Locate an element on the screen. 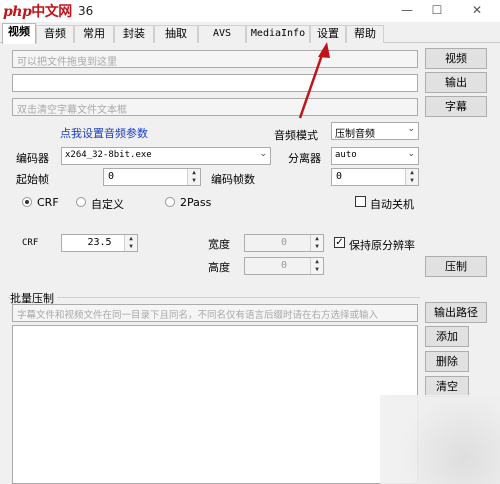 The width and height of the screenshot is (500, 484). tab-bar: 视频 音频 常用 封装 抽取 AVS MediaInfo 设置 帮助 is located at coordinates (250, 33).